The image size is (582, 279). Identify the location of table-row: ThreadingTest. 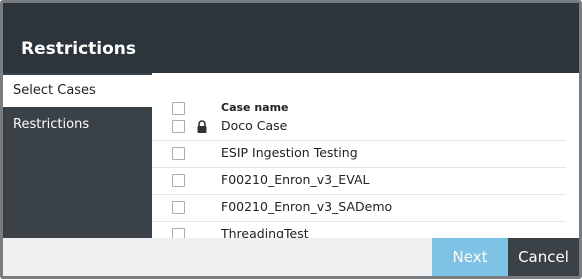
(359, 230).